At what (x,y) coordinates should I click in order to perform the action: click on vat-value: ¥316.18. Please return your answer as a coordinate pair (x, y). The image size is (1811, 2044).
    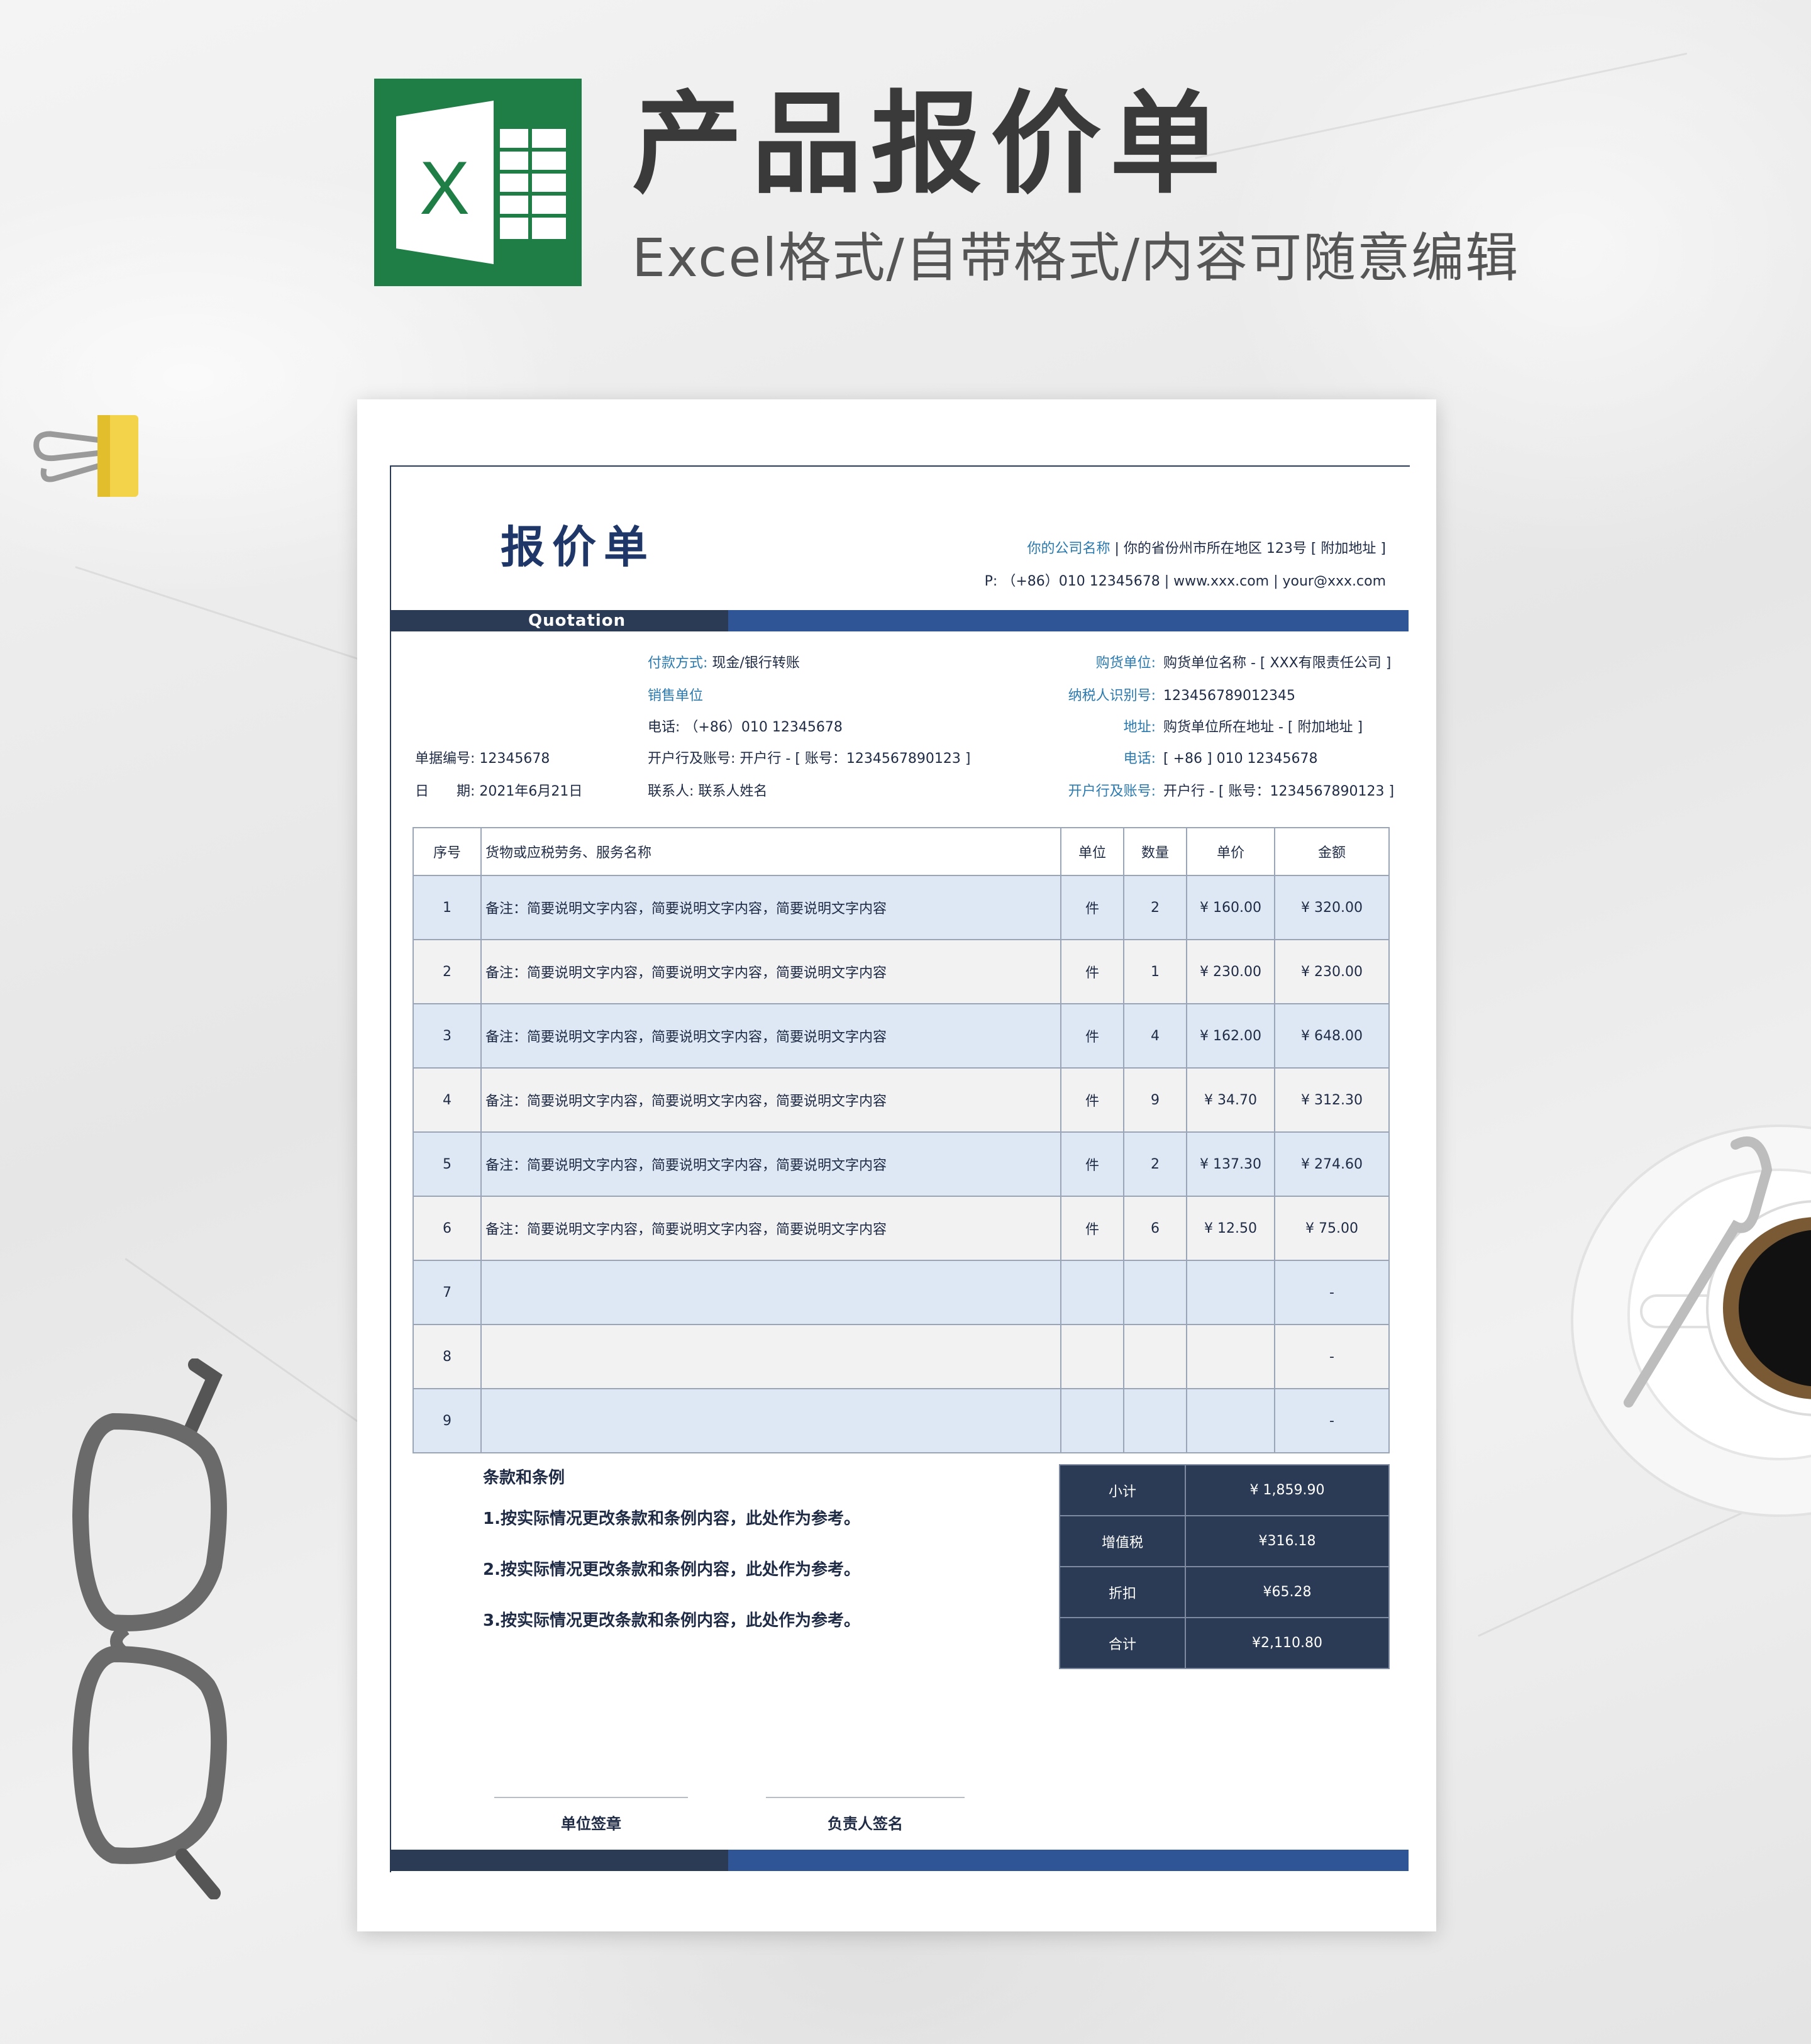
    Looking at the image, I should click on (1288, 1541).